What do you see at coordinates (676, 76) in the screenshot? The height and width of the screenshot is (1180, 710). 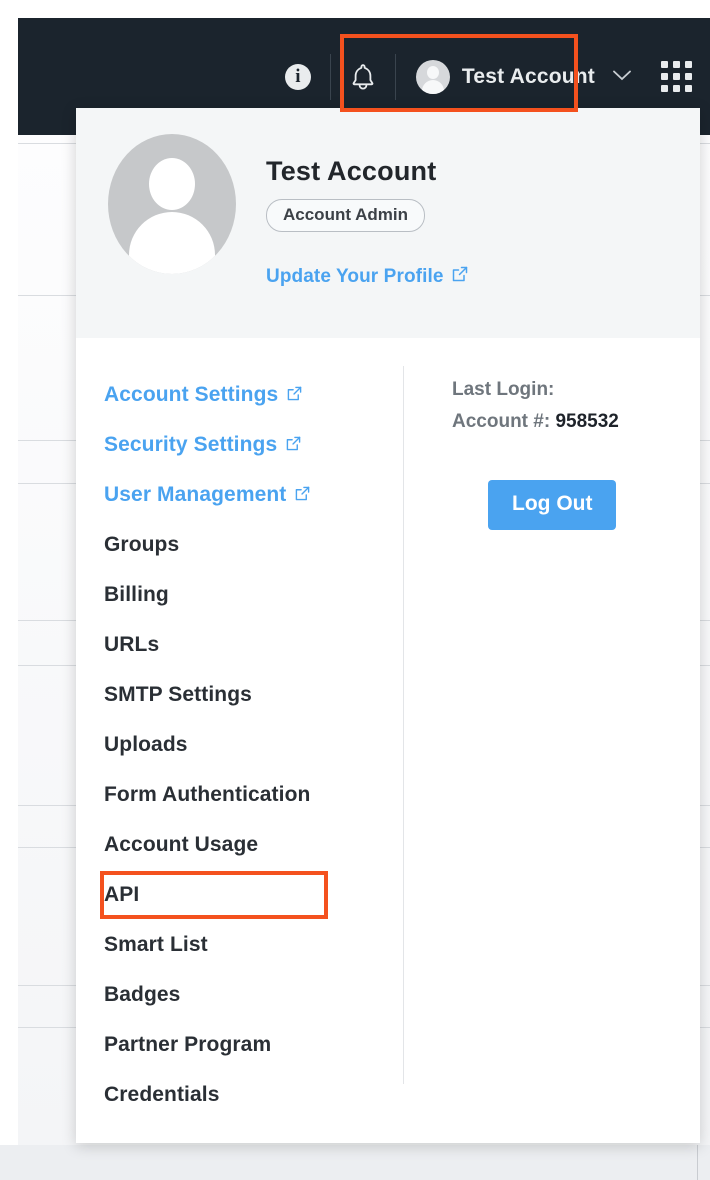 I see `apps-grid-icon` at bounding box center [676, 76].